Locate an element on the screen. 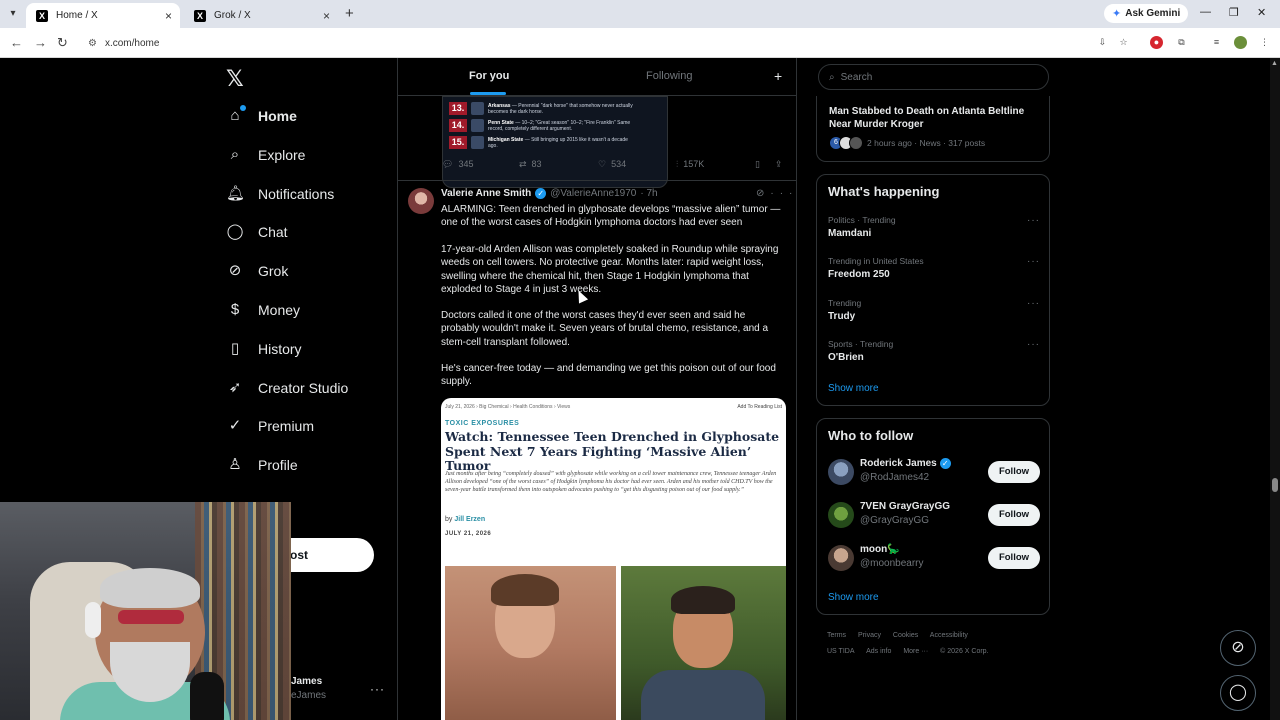  grok-fab-icon: ⊘ is located at coordinates (1238, 648).